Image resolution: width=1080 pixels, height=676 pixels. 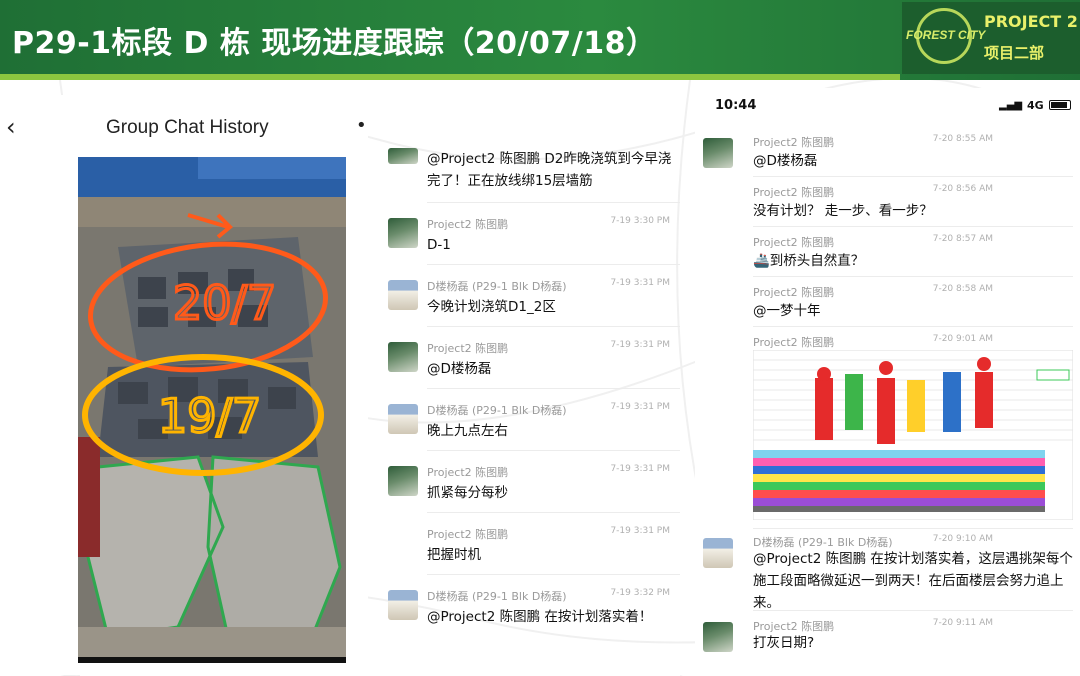 I want to click on message-time: 7-19 3:30 PM, so click(x=640, y=221).